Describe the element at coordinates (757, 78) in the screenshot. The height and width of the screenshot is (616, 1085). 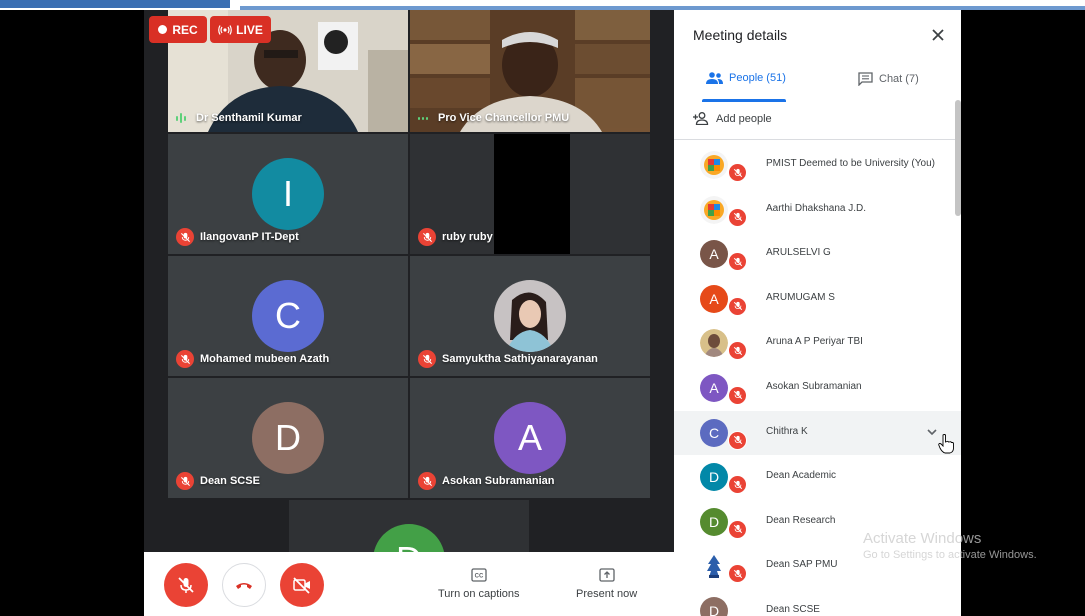
I see `tab-people-label: People (51)` at that location.